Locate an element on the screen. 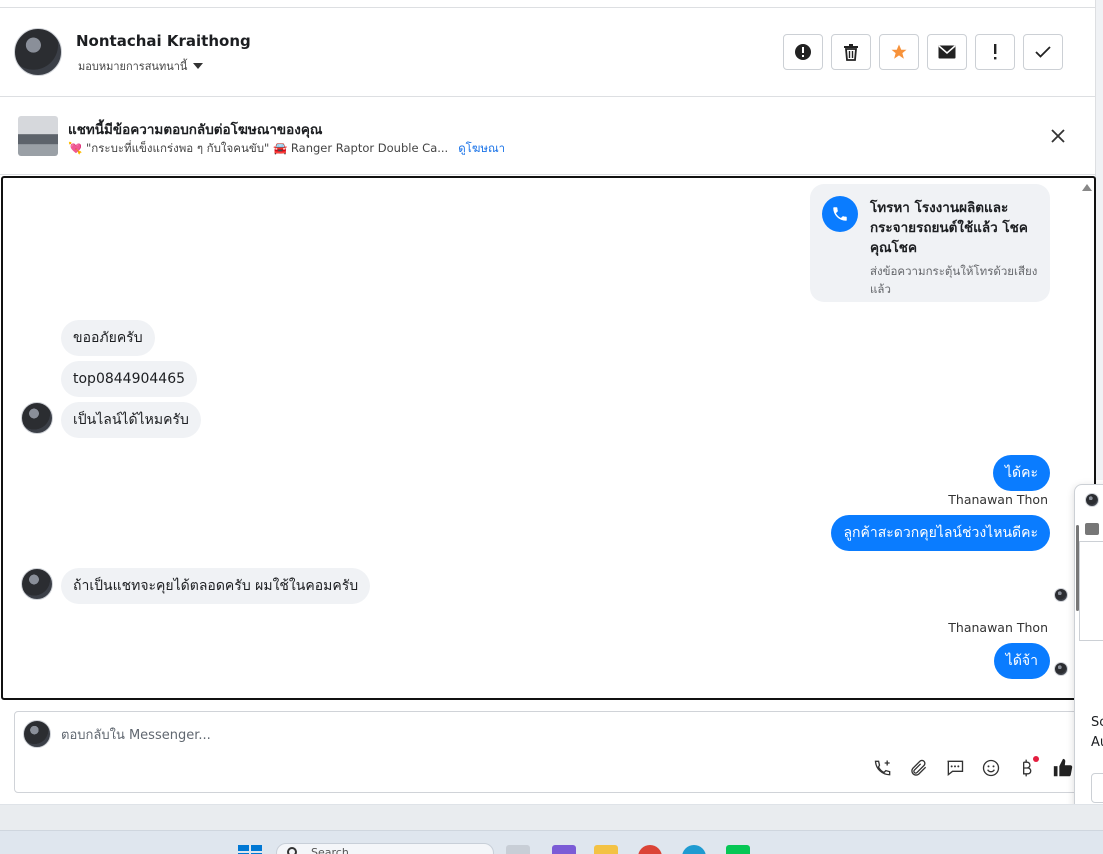  windows-start-icon is located at coordinates (250, 849).